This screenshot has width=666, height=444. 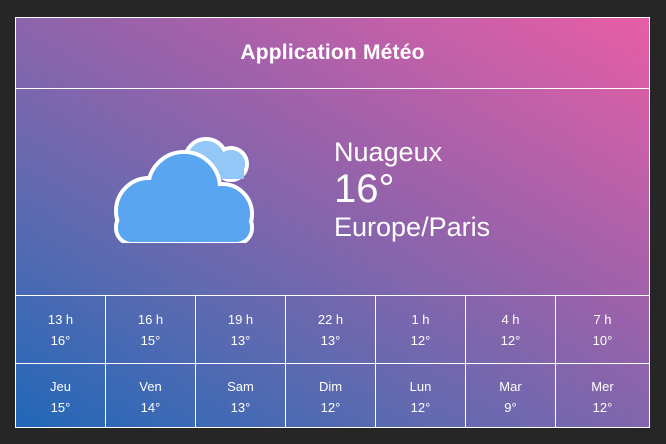 What do you see at coordinates (421, 329) in the screenshot?
I see `hourly-cell: 1 h 12°` at bounding box center [421, 329].